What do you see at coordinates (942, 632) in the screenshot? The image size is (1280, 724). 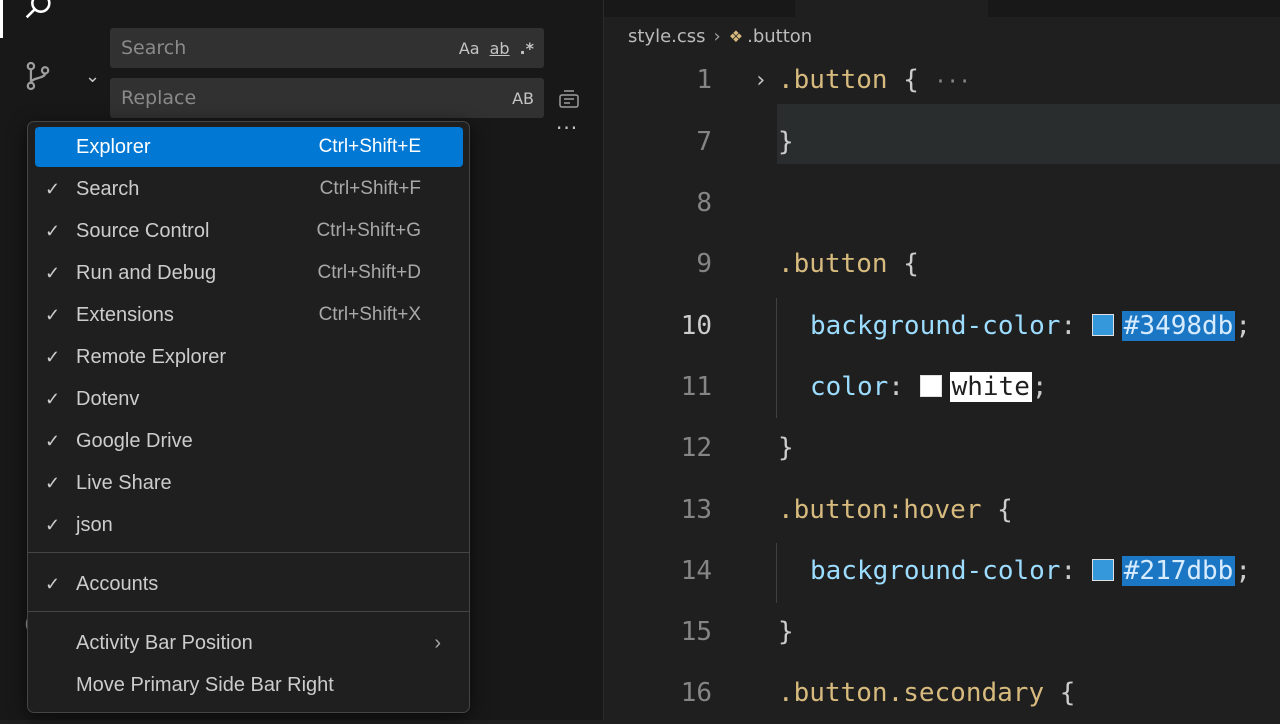 I see `code-line: 15}` at bounding box center [942, 632].